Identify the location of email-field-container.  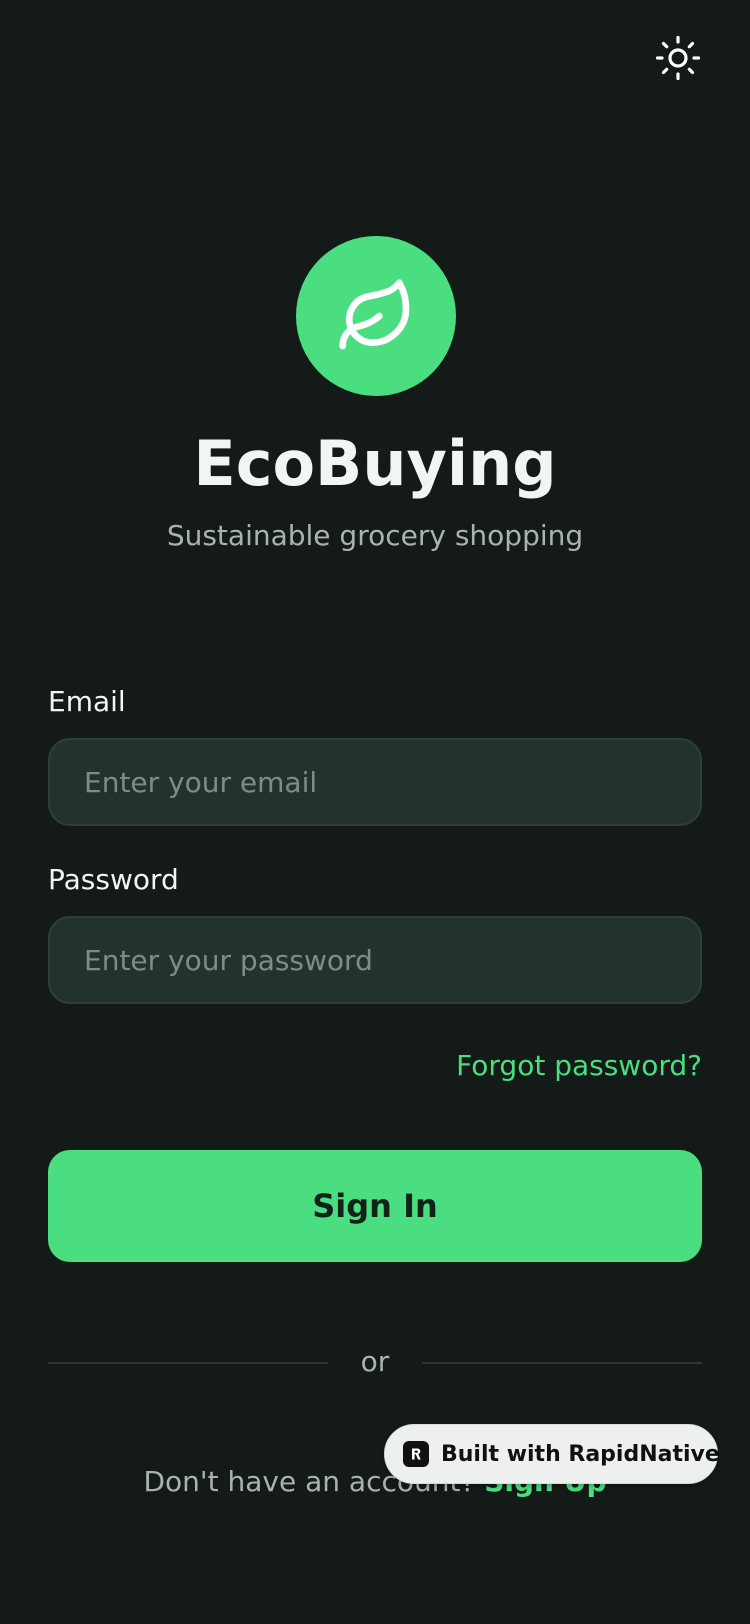
(375, 782).